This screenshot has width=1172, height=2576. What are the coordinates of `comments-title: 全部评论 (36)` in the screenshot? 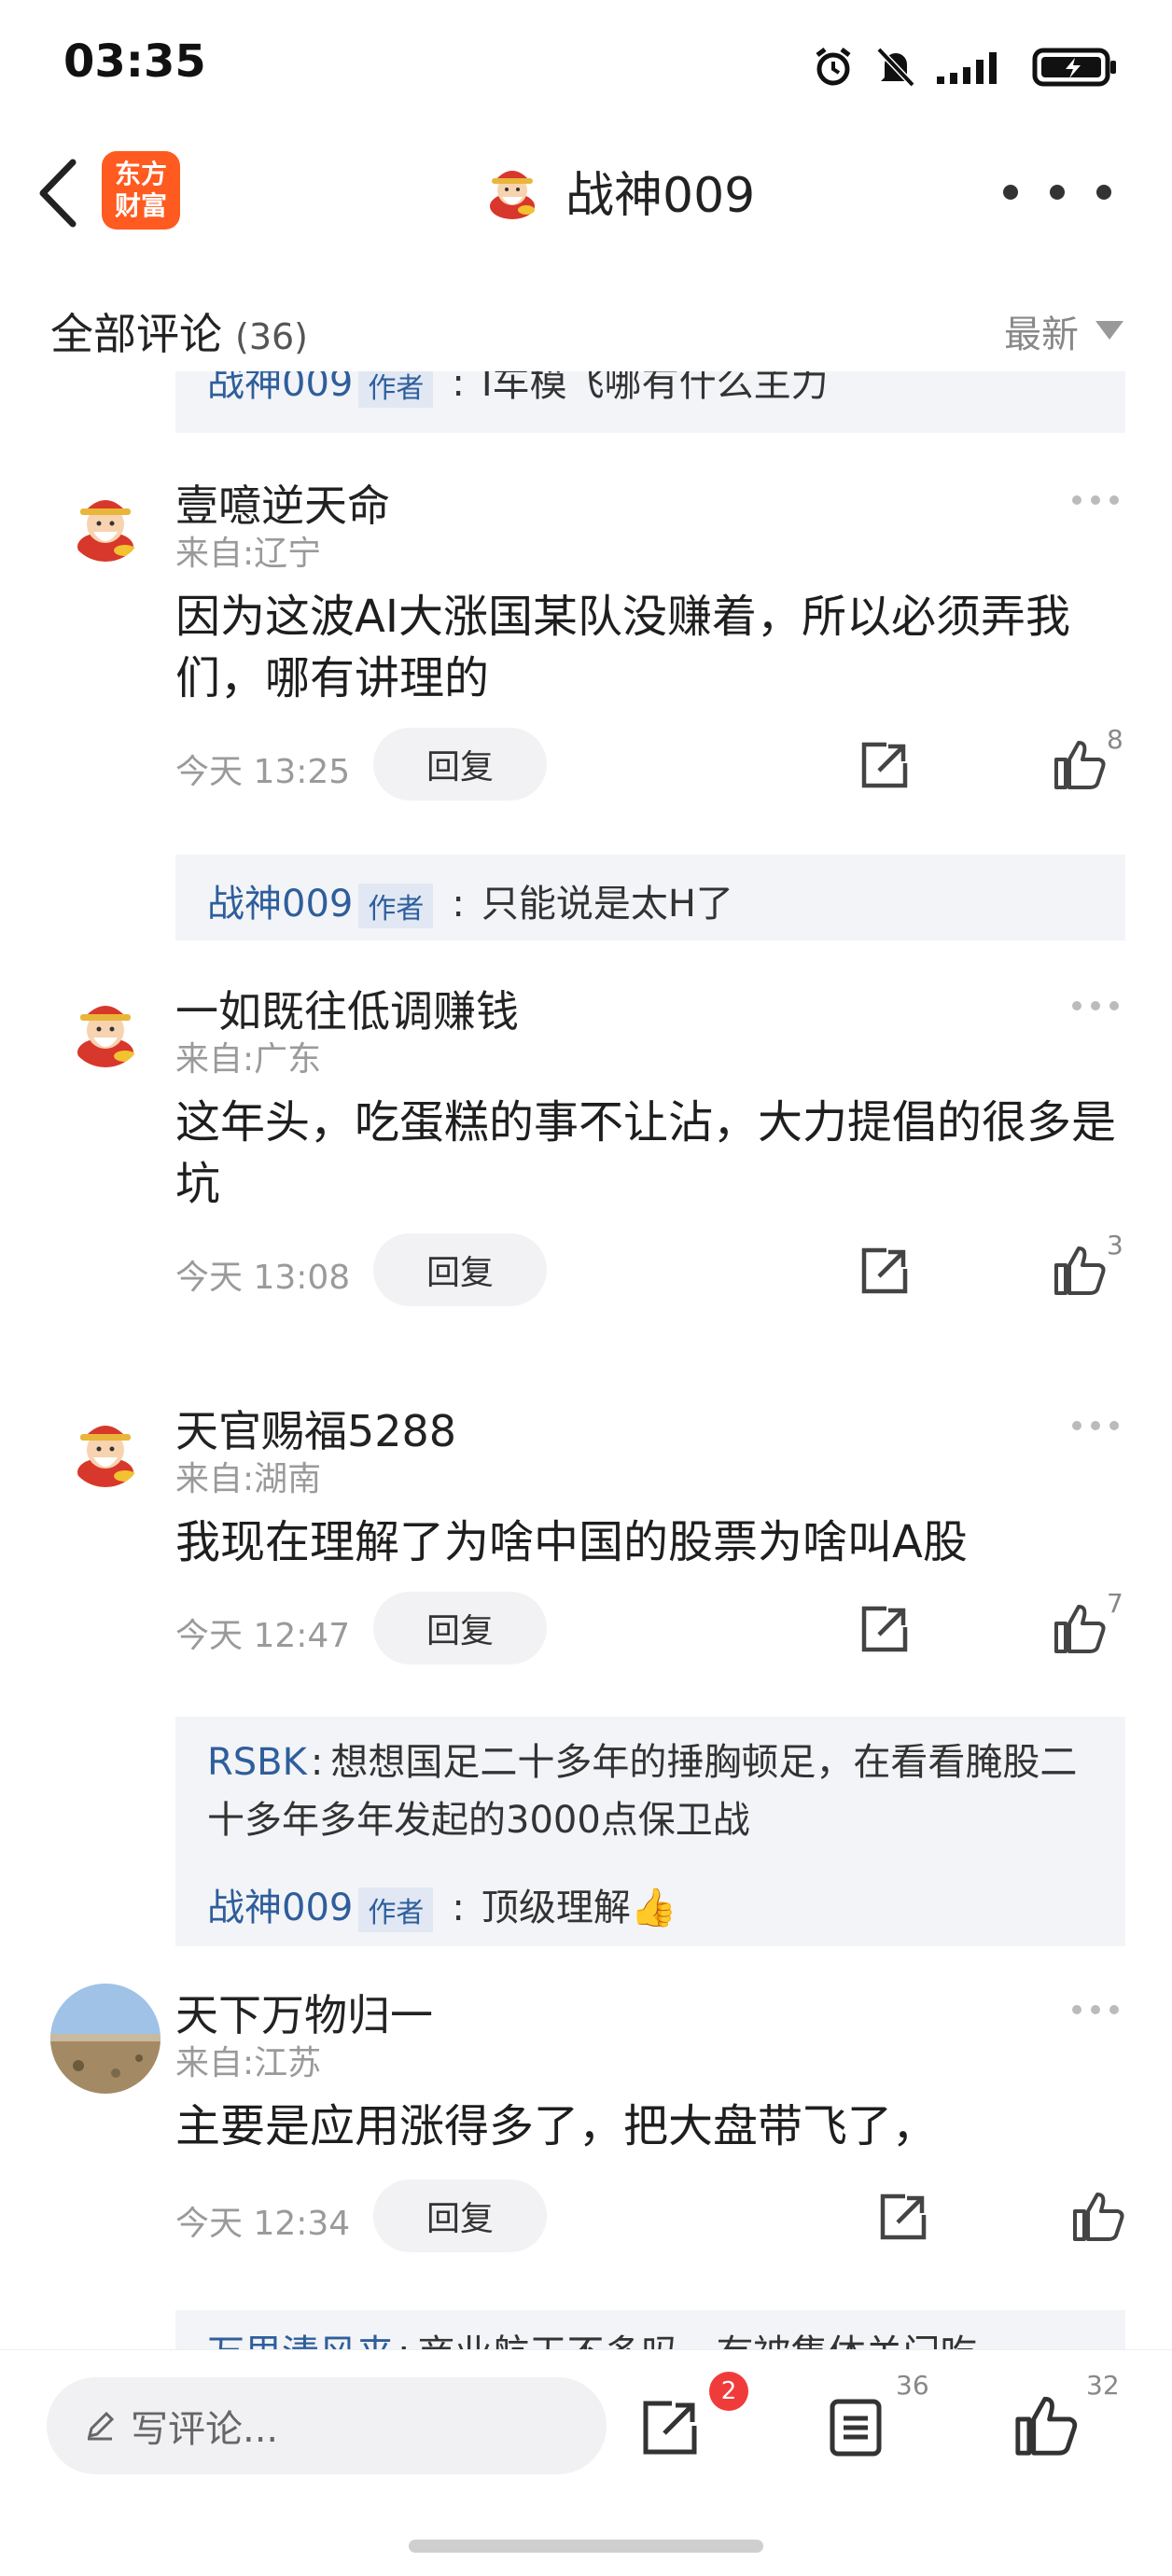 It's located at (179, 331).